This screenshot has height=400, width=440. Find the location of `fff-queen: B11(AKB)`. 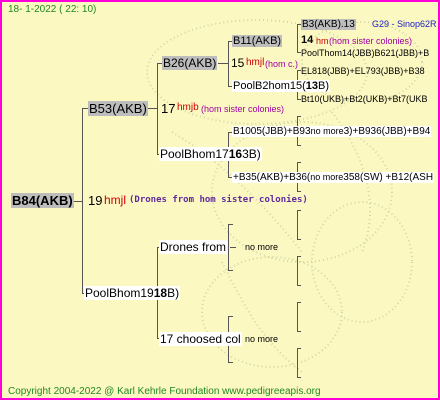

fff-queen: B11(AKB) is located at coordinates (257, 41).